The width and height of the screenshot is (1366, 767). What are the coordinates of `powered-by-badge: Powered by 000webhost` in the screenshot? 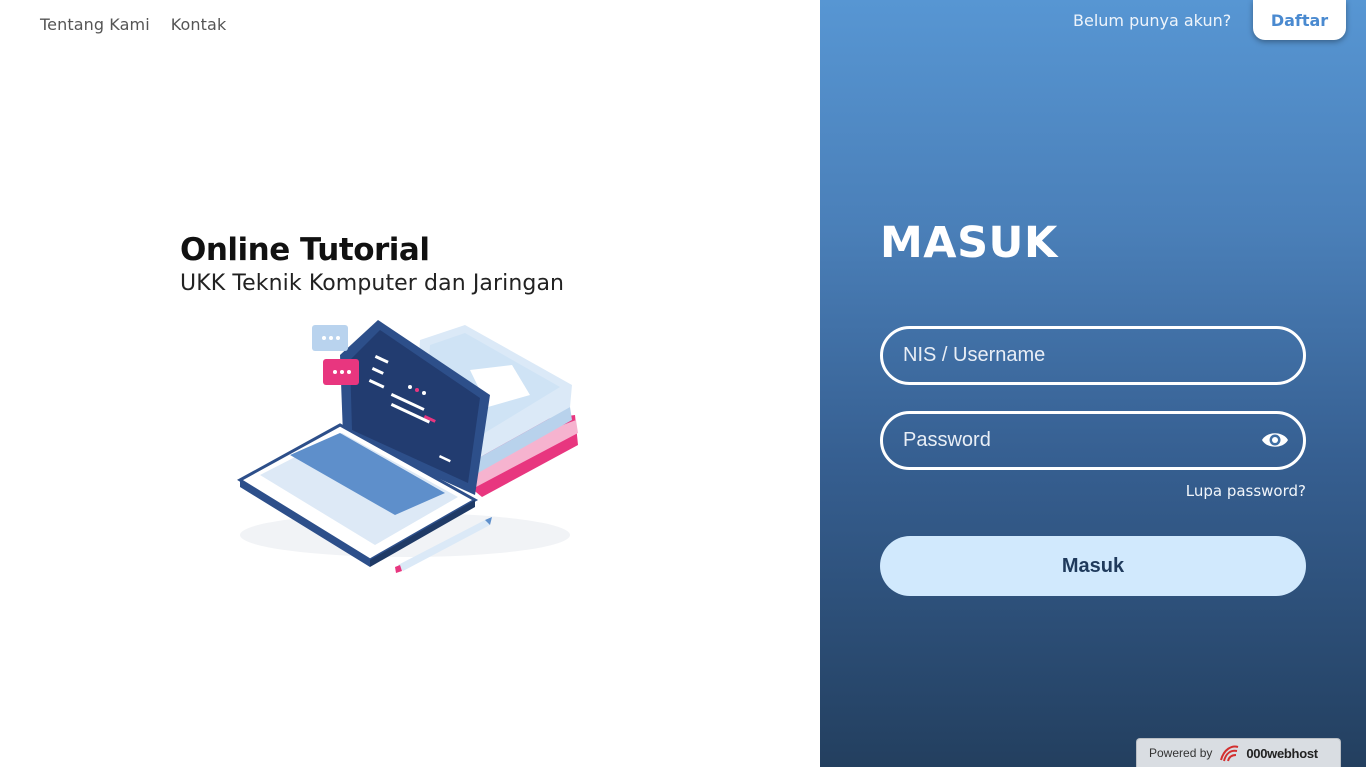 It's located at (1238, 752).